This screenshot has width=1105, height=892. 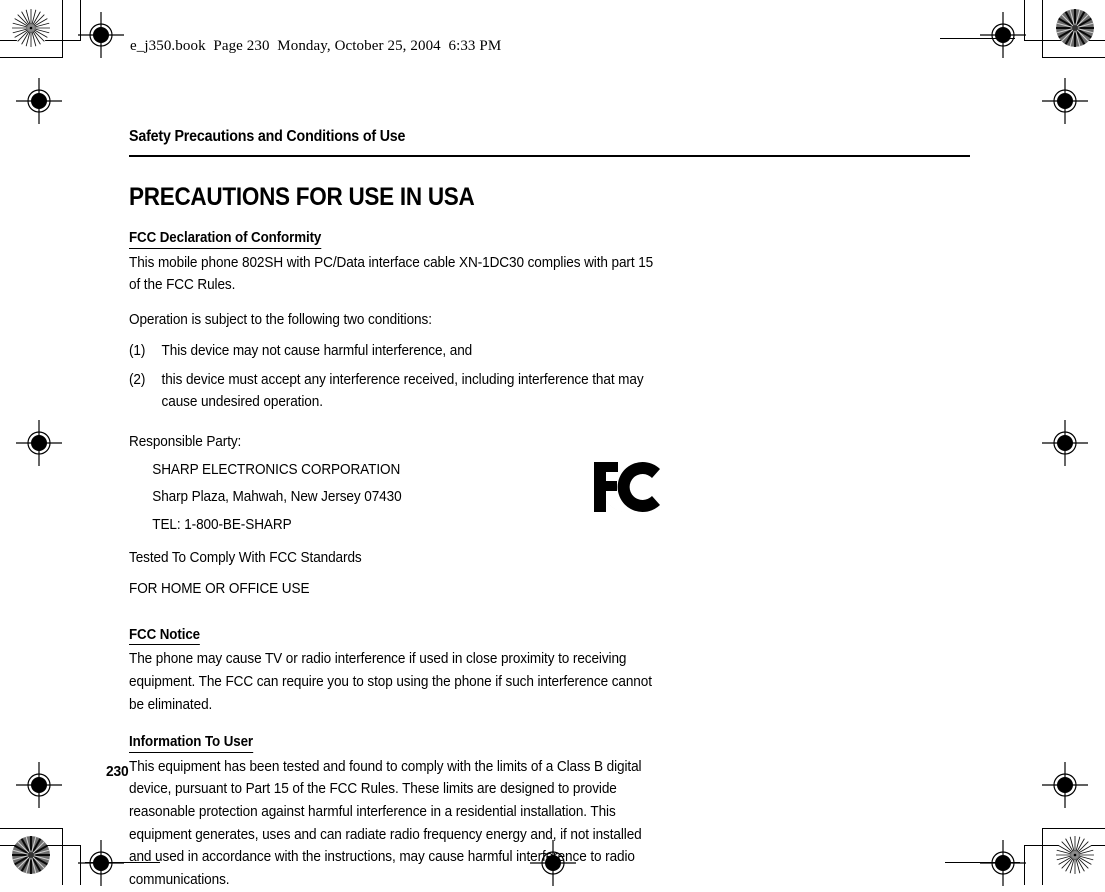 What do you see at coordinates (1073, 57) in the screenshot?
I see `trim-line-top-right-outer` at bounding box center [1073, 57].